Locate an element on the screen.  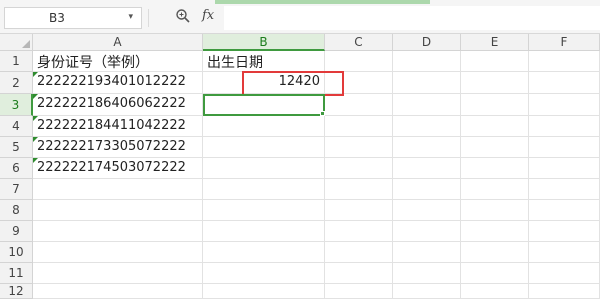
cell-f5 is located at coordinates (564, 147).